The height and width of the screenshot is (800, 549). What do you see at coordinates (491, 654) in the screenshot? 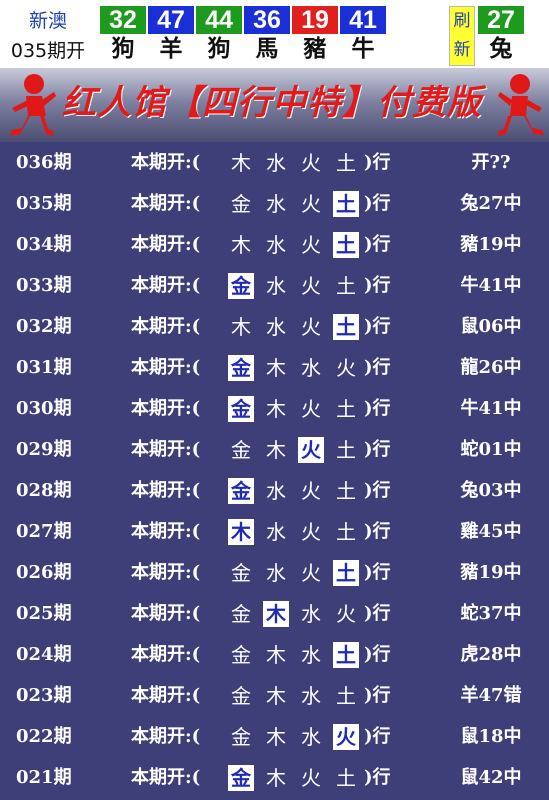
I see `result-cell: 虎28中` at bounding box center [491, 654].